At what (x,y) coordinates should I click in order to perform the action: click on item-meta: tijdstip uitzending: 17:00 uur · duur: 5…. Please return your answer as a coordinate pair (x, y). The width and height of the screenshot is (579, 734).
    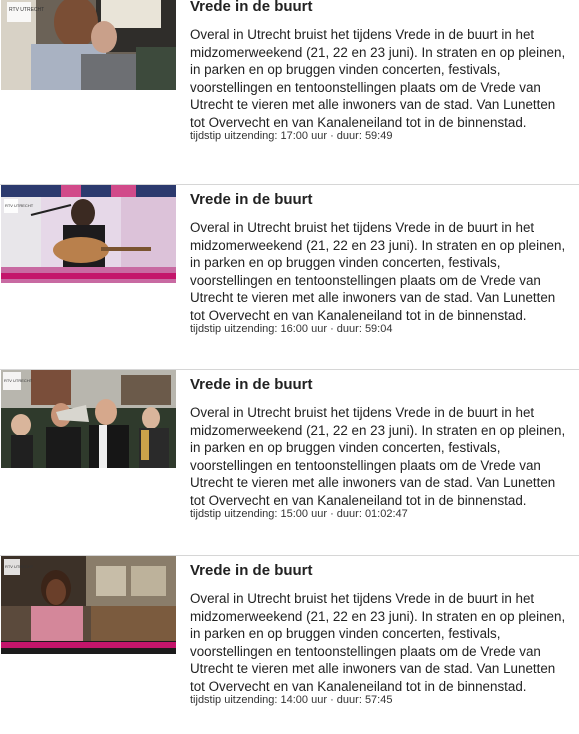
    Looking at the image, I should click on (291, 136).